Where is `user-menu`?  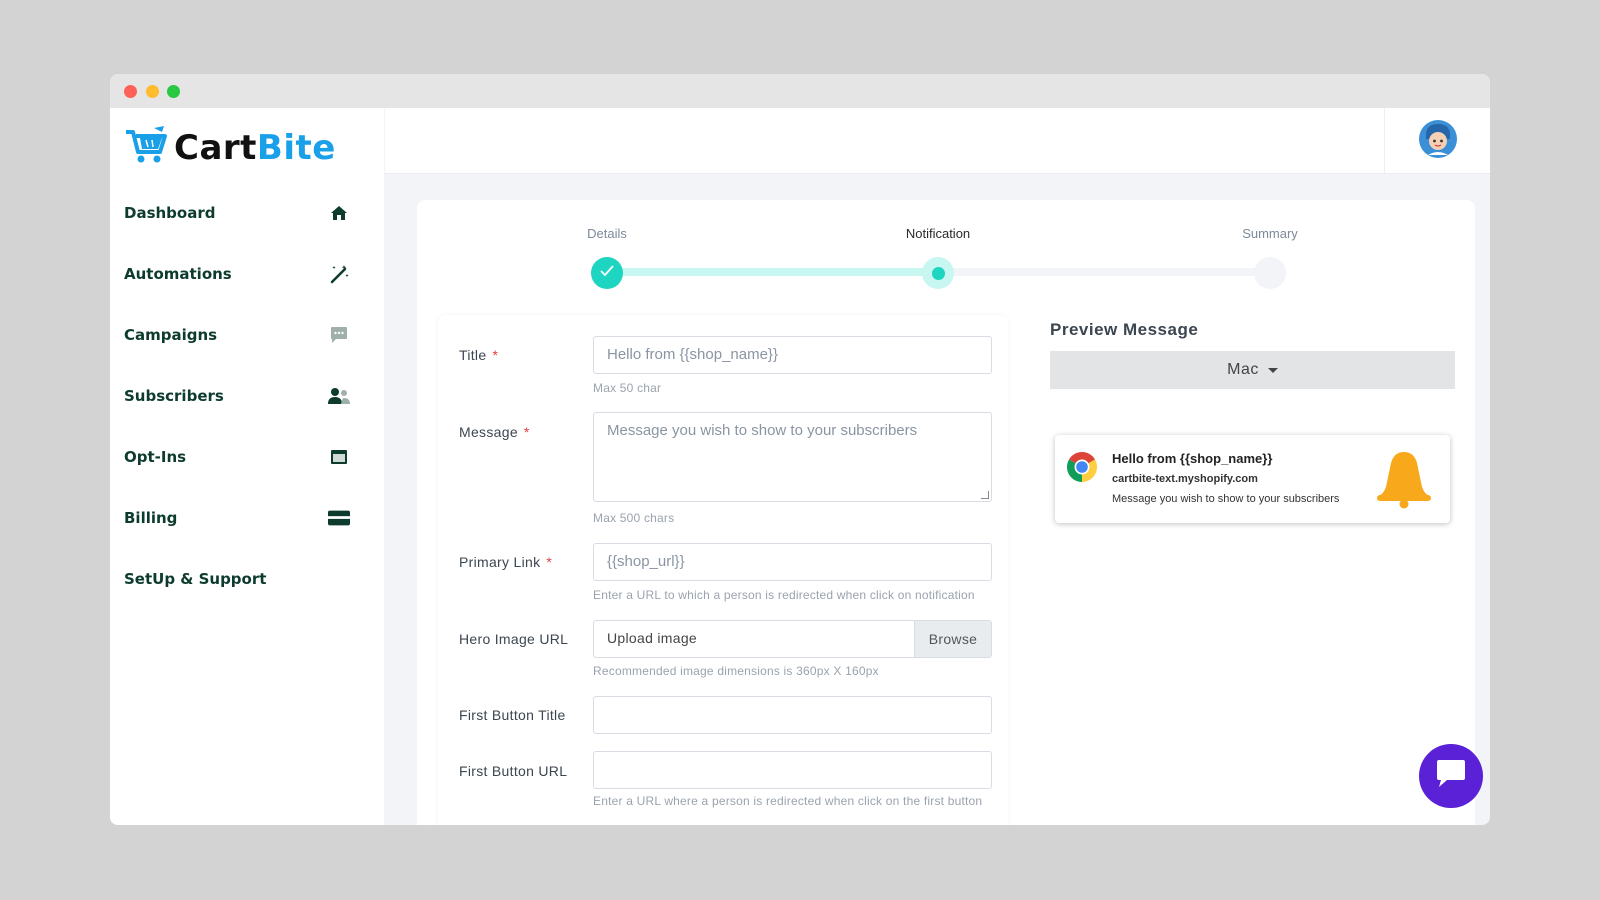
user-menu is located at coordinates (1437, 141).